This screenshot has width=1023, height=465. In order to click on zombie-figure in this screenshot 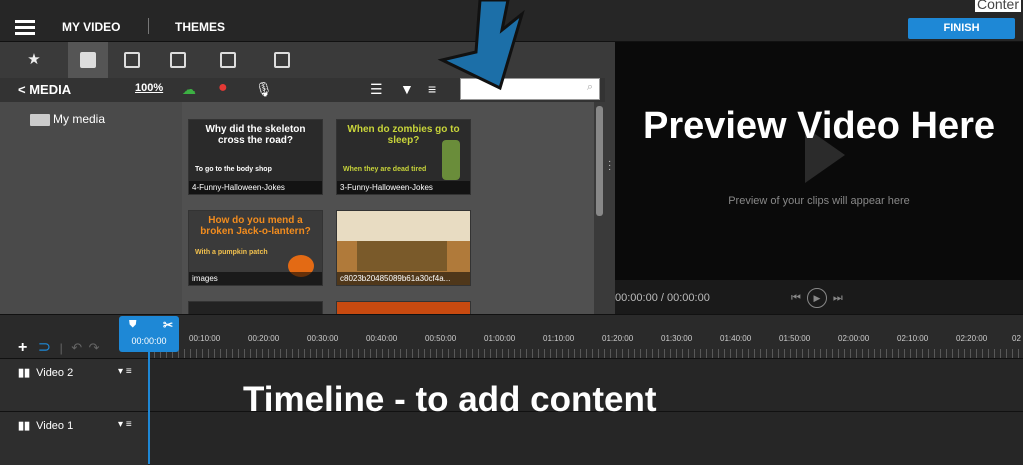, I will do `click(451, 160)`.